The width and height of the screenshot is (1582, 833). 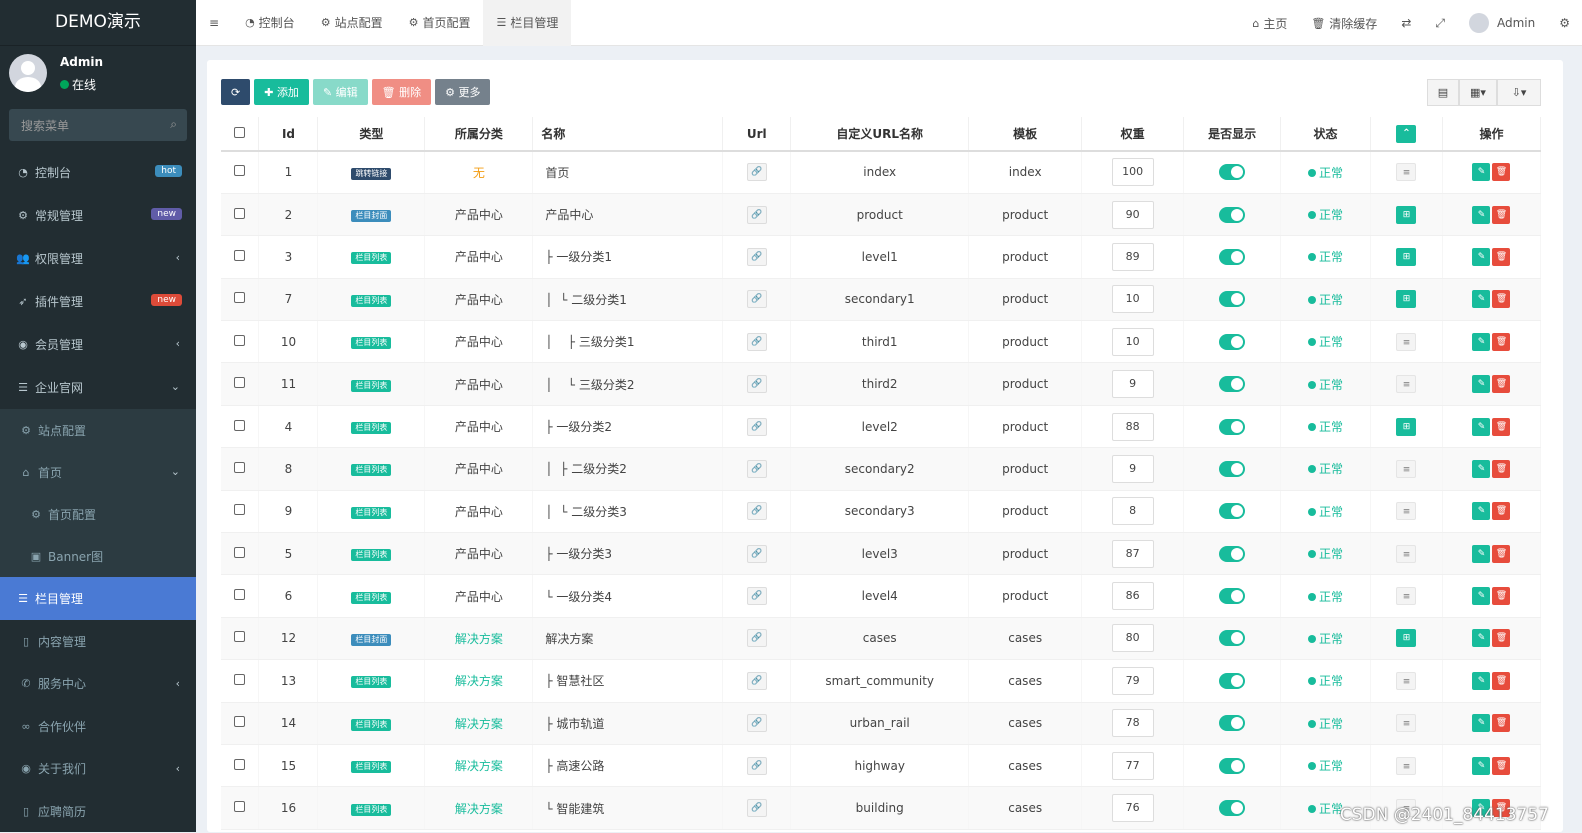 I want to click on weight-input: 78, so click(x=1132, y=723).